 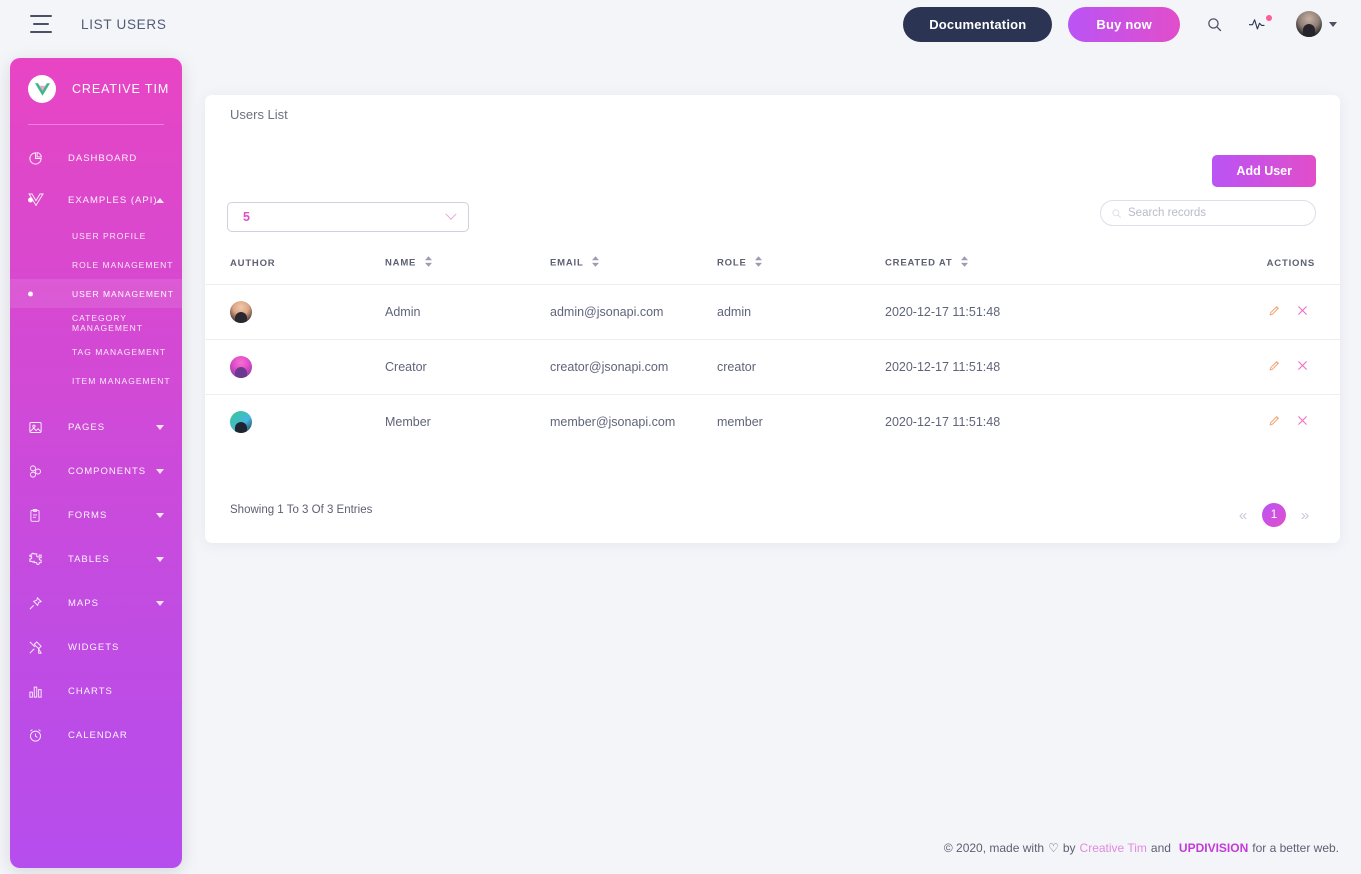 What do you see at coordinates (87, 427) in the screenshot?
I see `sidebar-item-label: PAGES` at bounding box center [87, 427].